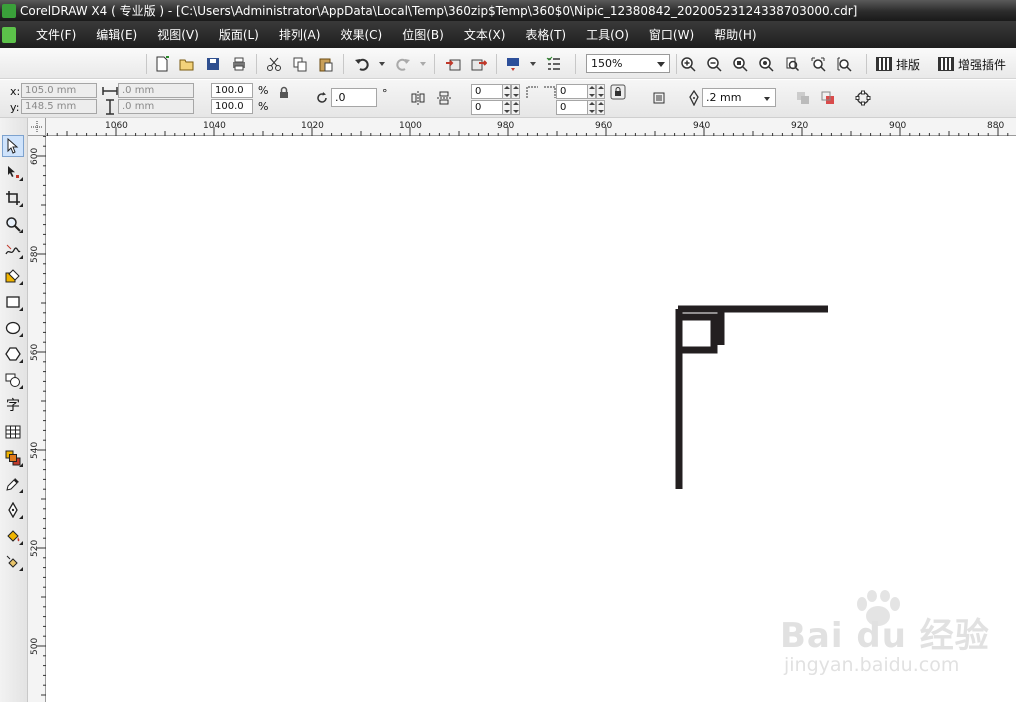  What do you see at coordinates (995, 126) in the screenshot?
I see `horizontal-ruler-label: 880` at bounding box center [995, 126].